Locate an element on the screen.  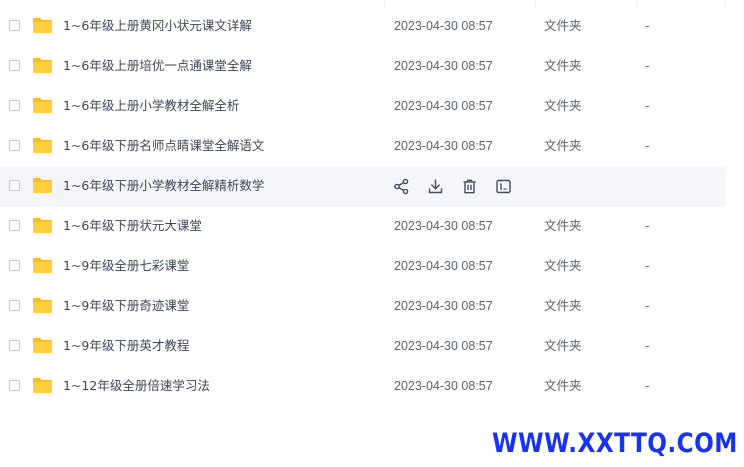
share-icon is located at coordinates (401, 186).